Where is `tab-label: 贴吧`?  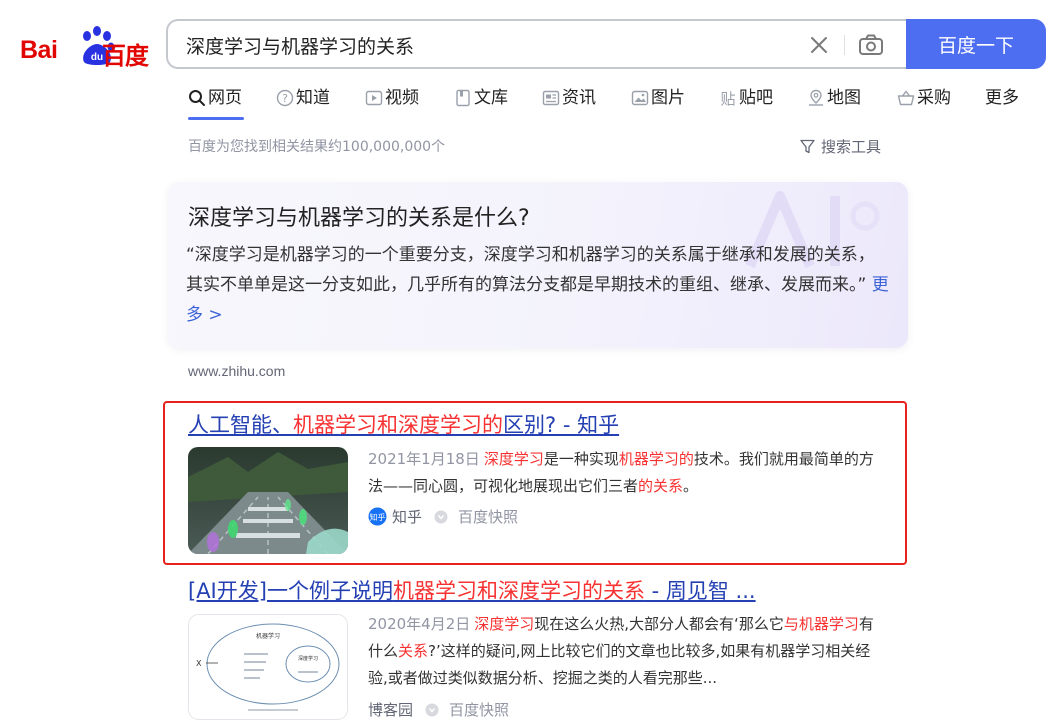
tab-label: 贴吧 is located at coordinates (756, 98).